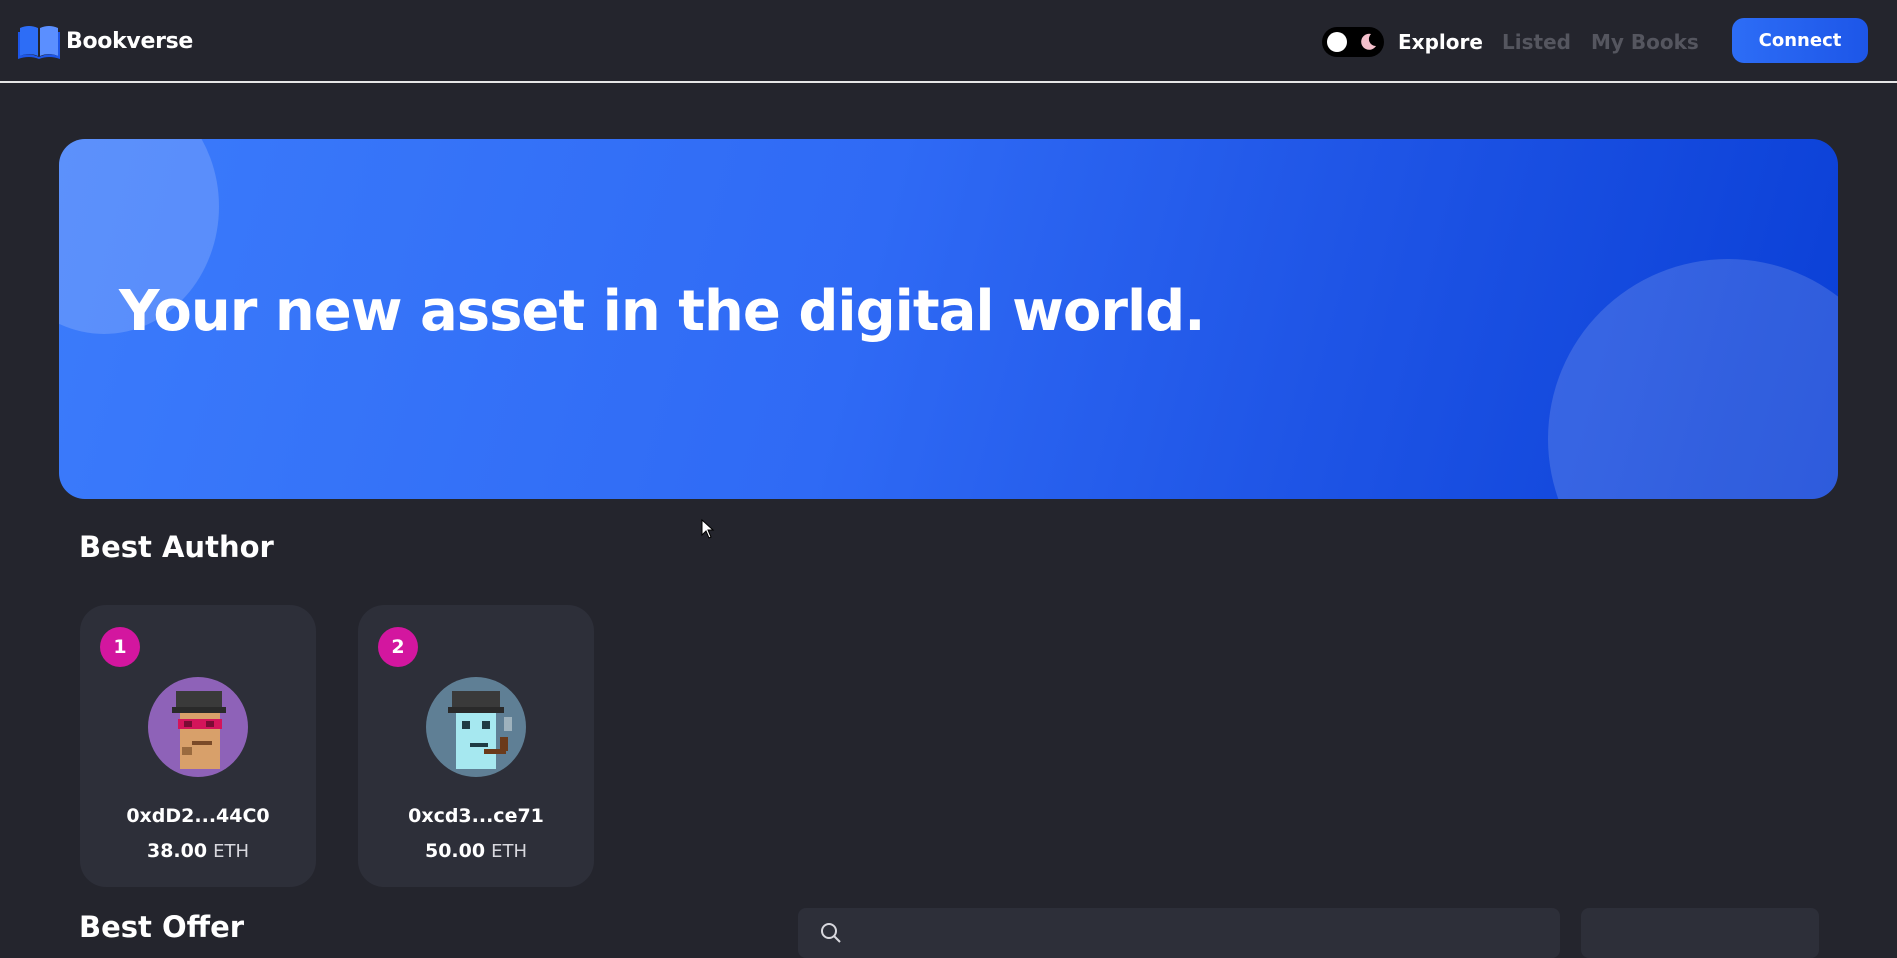  I want to click on sort-filter-select, so click(1700, 933).